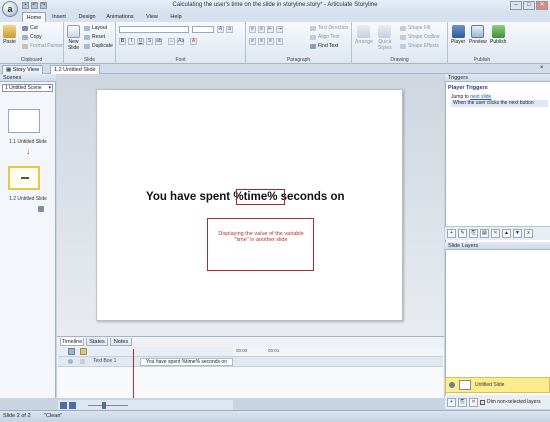 This screenshot has height=422, width=550. What do you see at coordinates (25, 46) in the screenshot?
I see `brush-icon` at bounding box center [25, 46].